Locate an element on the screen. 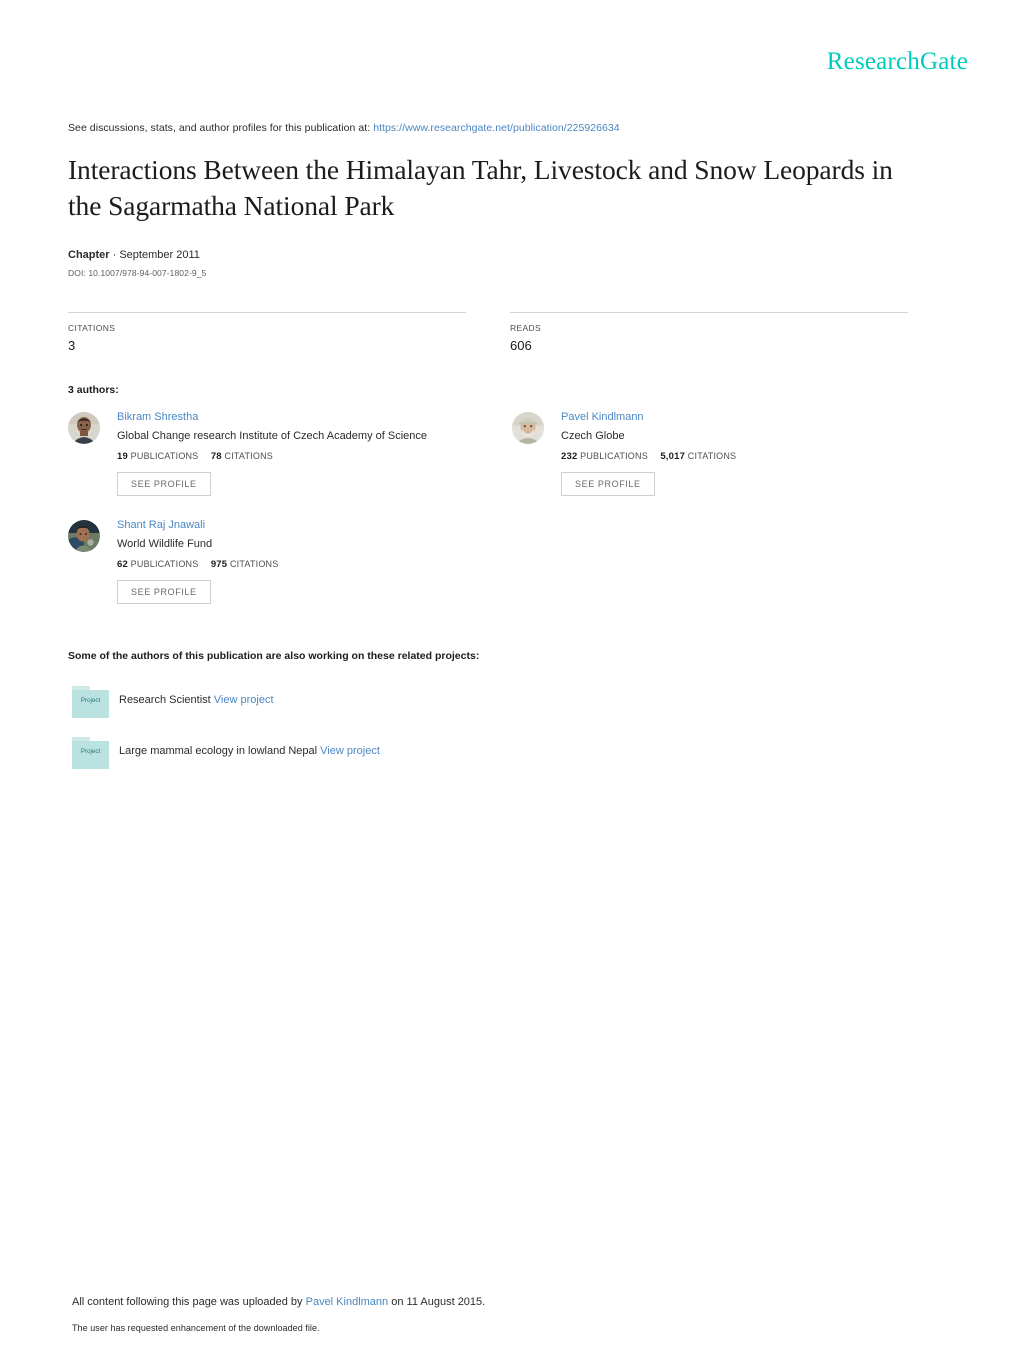 Image resolution: width=1020 pixels, height=1361 pixels. authors-heading: 3 authors: is located at coordinates (93, 390).